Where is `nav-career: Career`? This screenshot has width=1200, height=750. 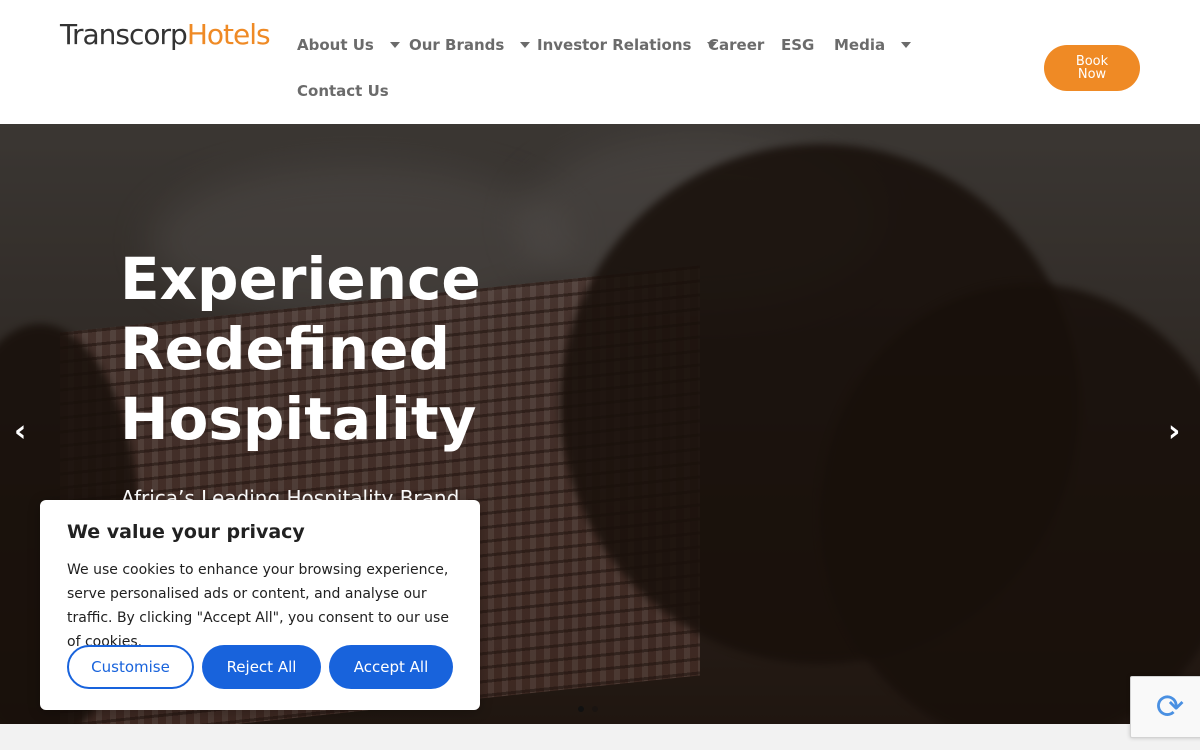 nav-career: Career is located at coordinates (736, 45).